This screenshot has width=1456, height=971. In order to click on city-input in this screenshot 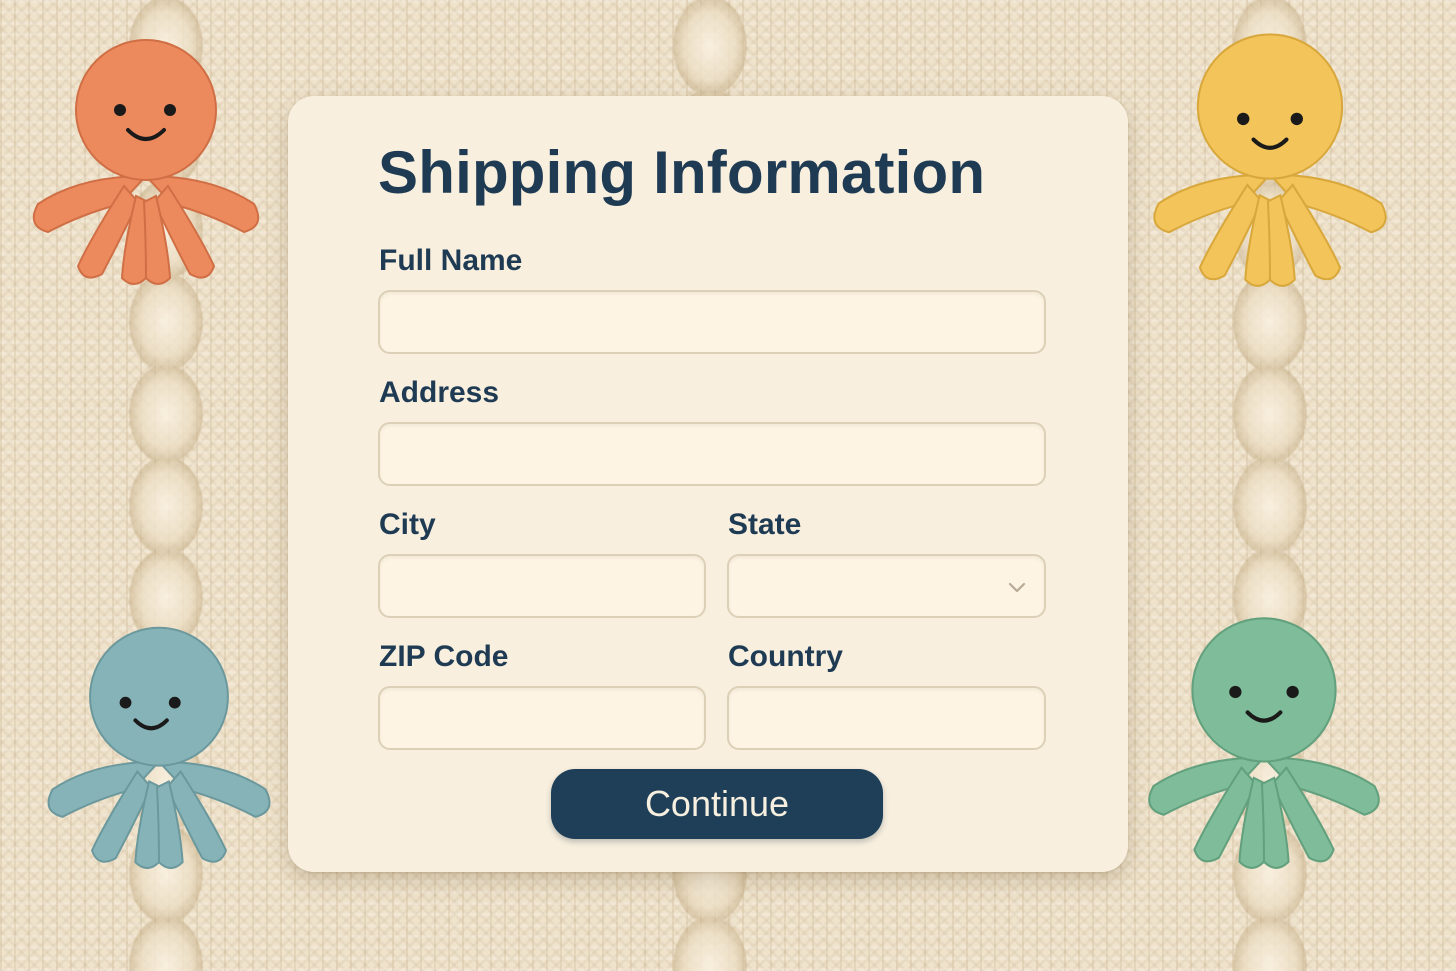, I will do `click(542, 586)`.